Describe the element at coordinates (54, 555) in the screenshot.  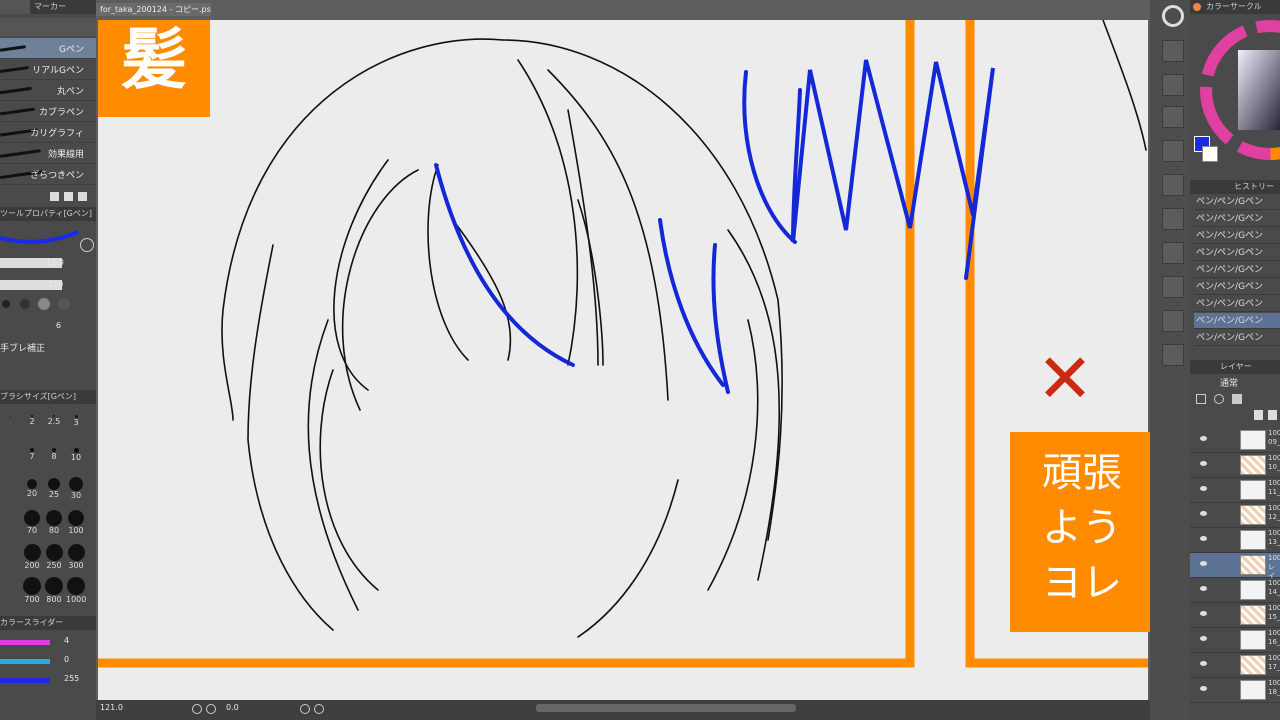
I see `brush-size-cell: 250` at that location.